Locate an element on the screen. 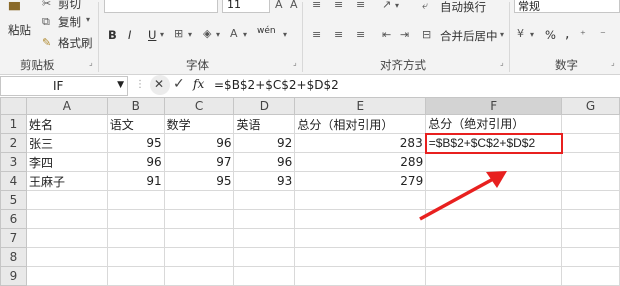 The image size is (620, 286). select-all-corner is located at coordinates (13, 106).